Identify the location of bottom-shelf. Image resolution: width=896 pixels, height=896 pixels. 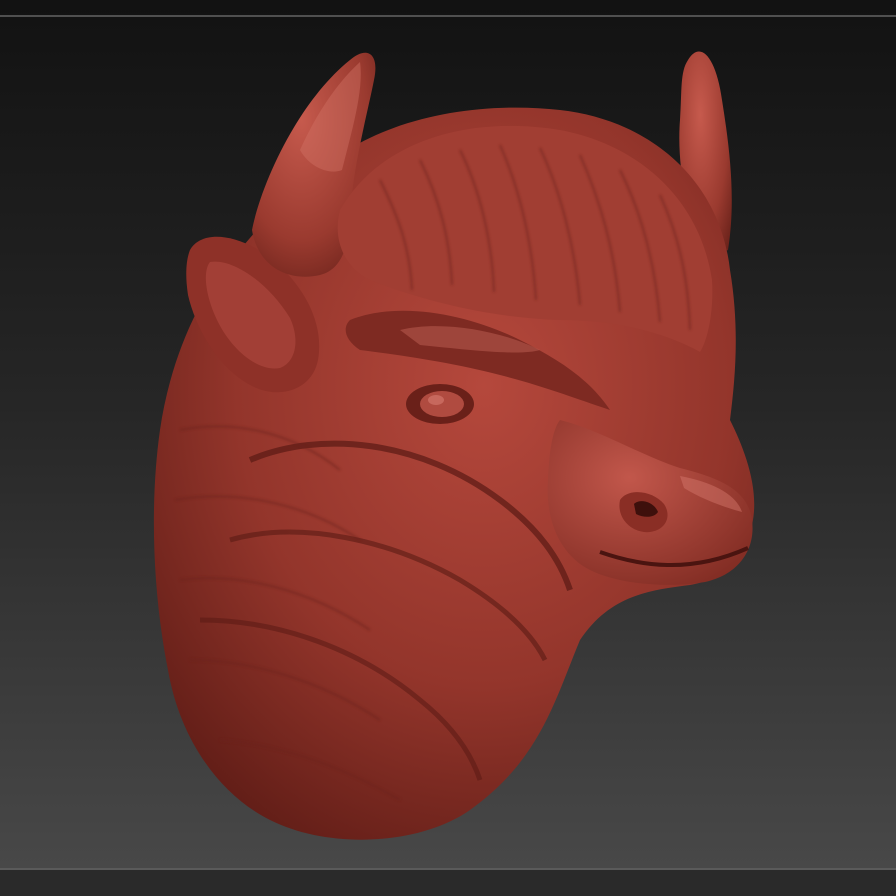
(448, 883).